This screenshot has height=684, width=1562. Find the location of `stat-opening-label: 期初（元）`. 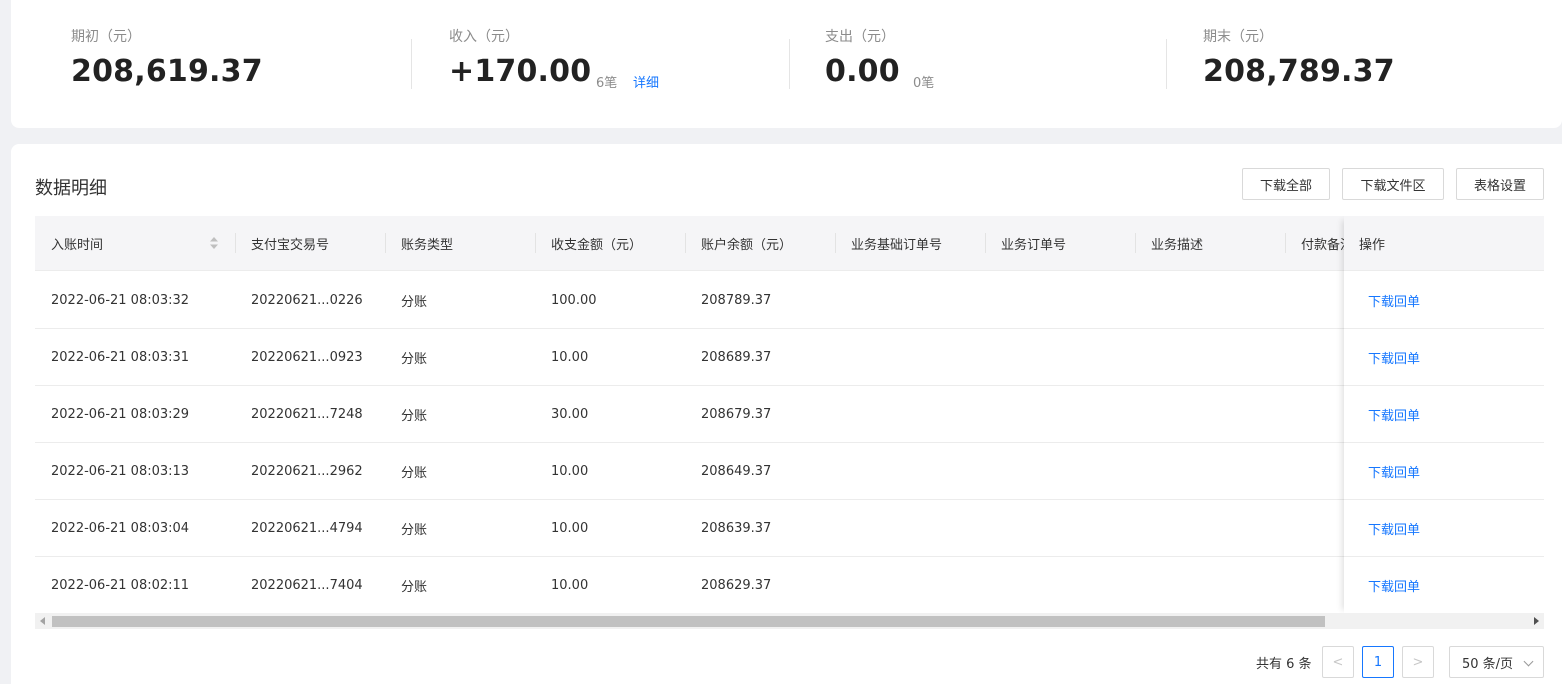

stat-opening-label: 期初（元） is located at coordinates (106, 37).